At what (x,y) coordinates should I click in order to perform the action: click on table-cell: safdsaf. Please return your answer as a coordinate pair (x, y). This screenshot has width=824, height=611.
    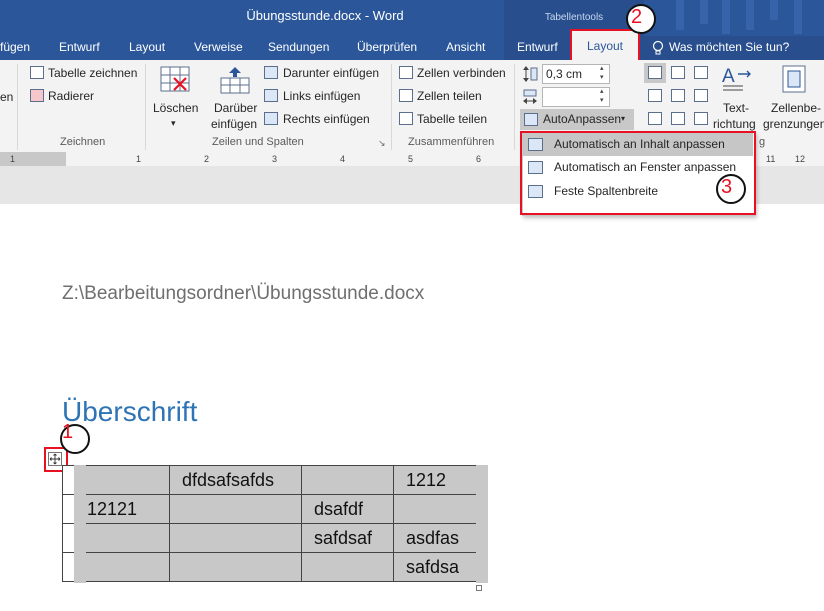
    Looking at the image, I should click on (347, 538).